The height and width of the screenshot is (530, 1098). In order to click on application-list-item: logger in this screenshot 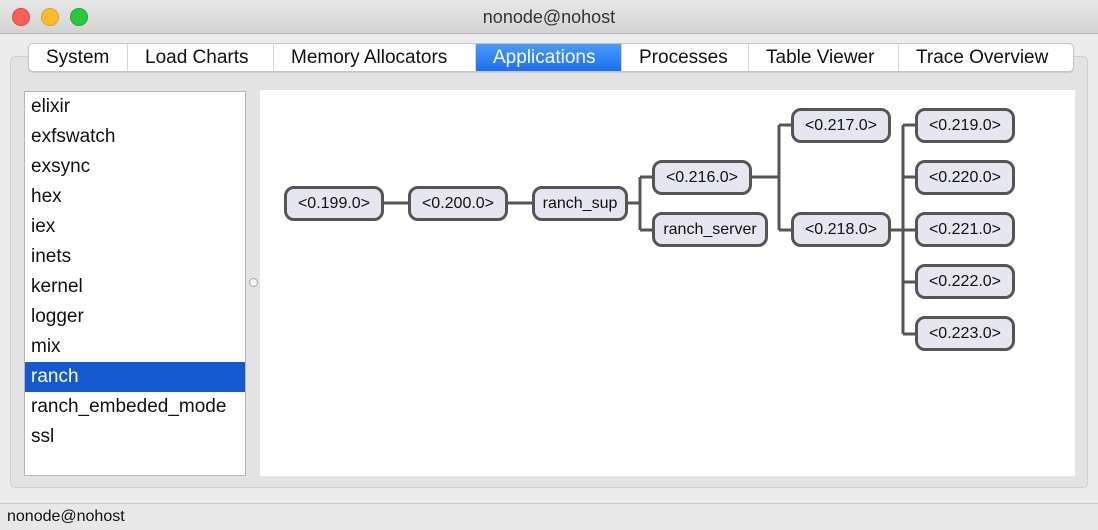, I will do `click(135, 317)`.